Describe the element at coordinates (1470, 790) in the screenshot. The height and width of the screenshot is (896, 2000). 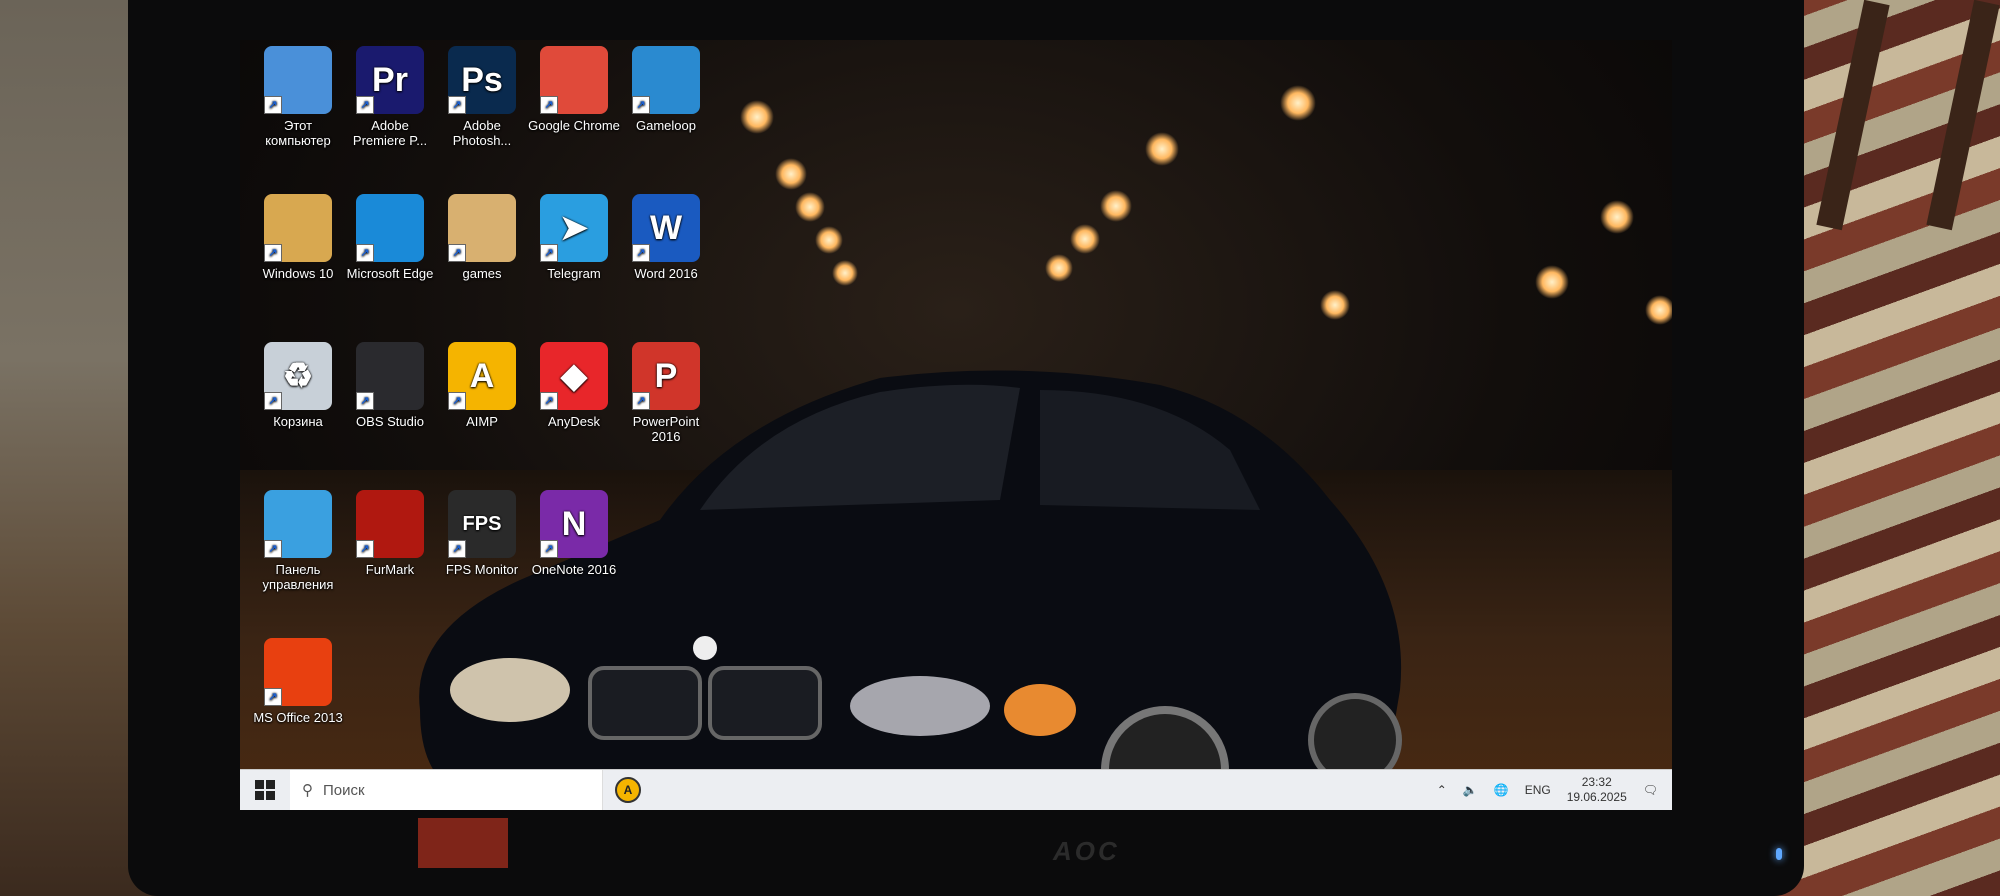
I see `volume-icon: 🔈` at that location.